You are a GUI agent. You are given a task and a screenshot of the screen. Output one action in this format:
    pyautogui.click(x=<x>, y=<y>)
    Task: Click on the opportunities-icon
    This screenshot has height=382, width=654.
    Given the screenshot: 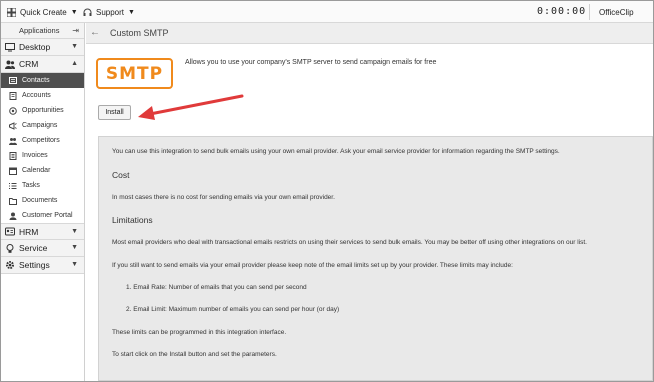 What is the action you would take?
    pyautogui.click(x=13, y=110)
    